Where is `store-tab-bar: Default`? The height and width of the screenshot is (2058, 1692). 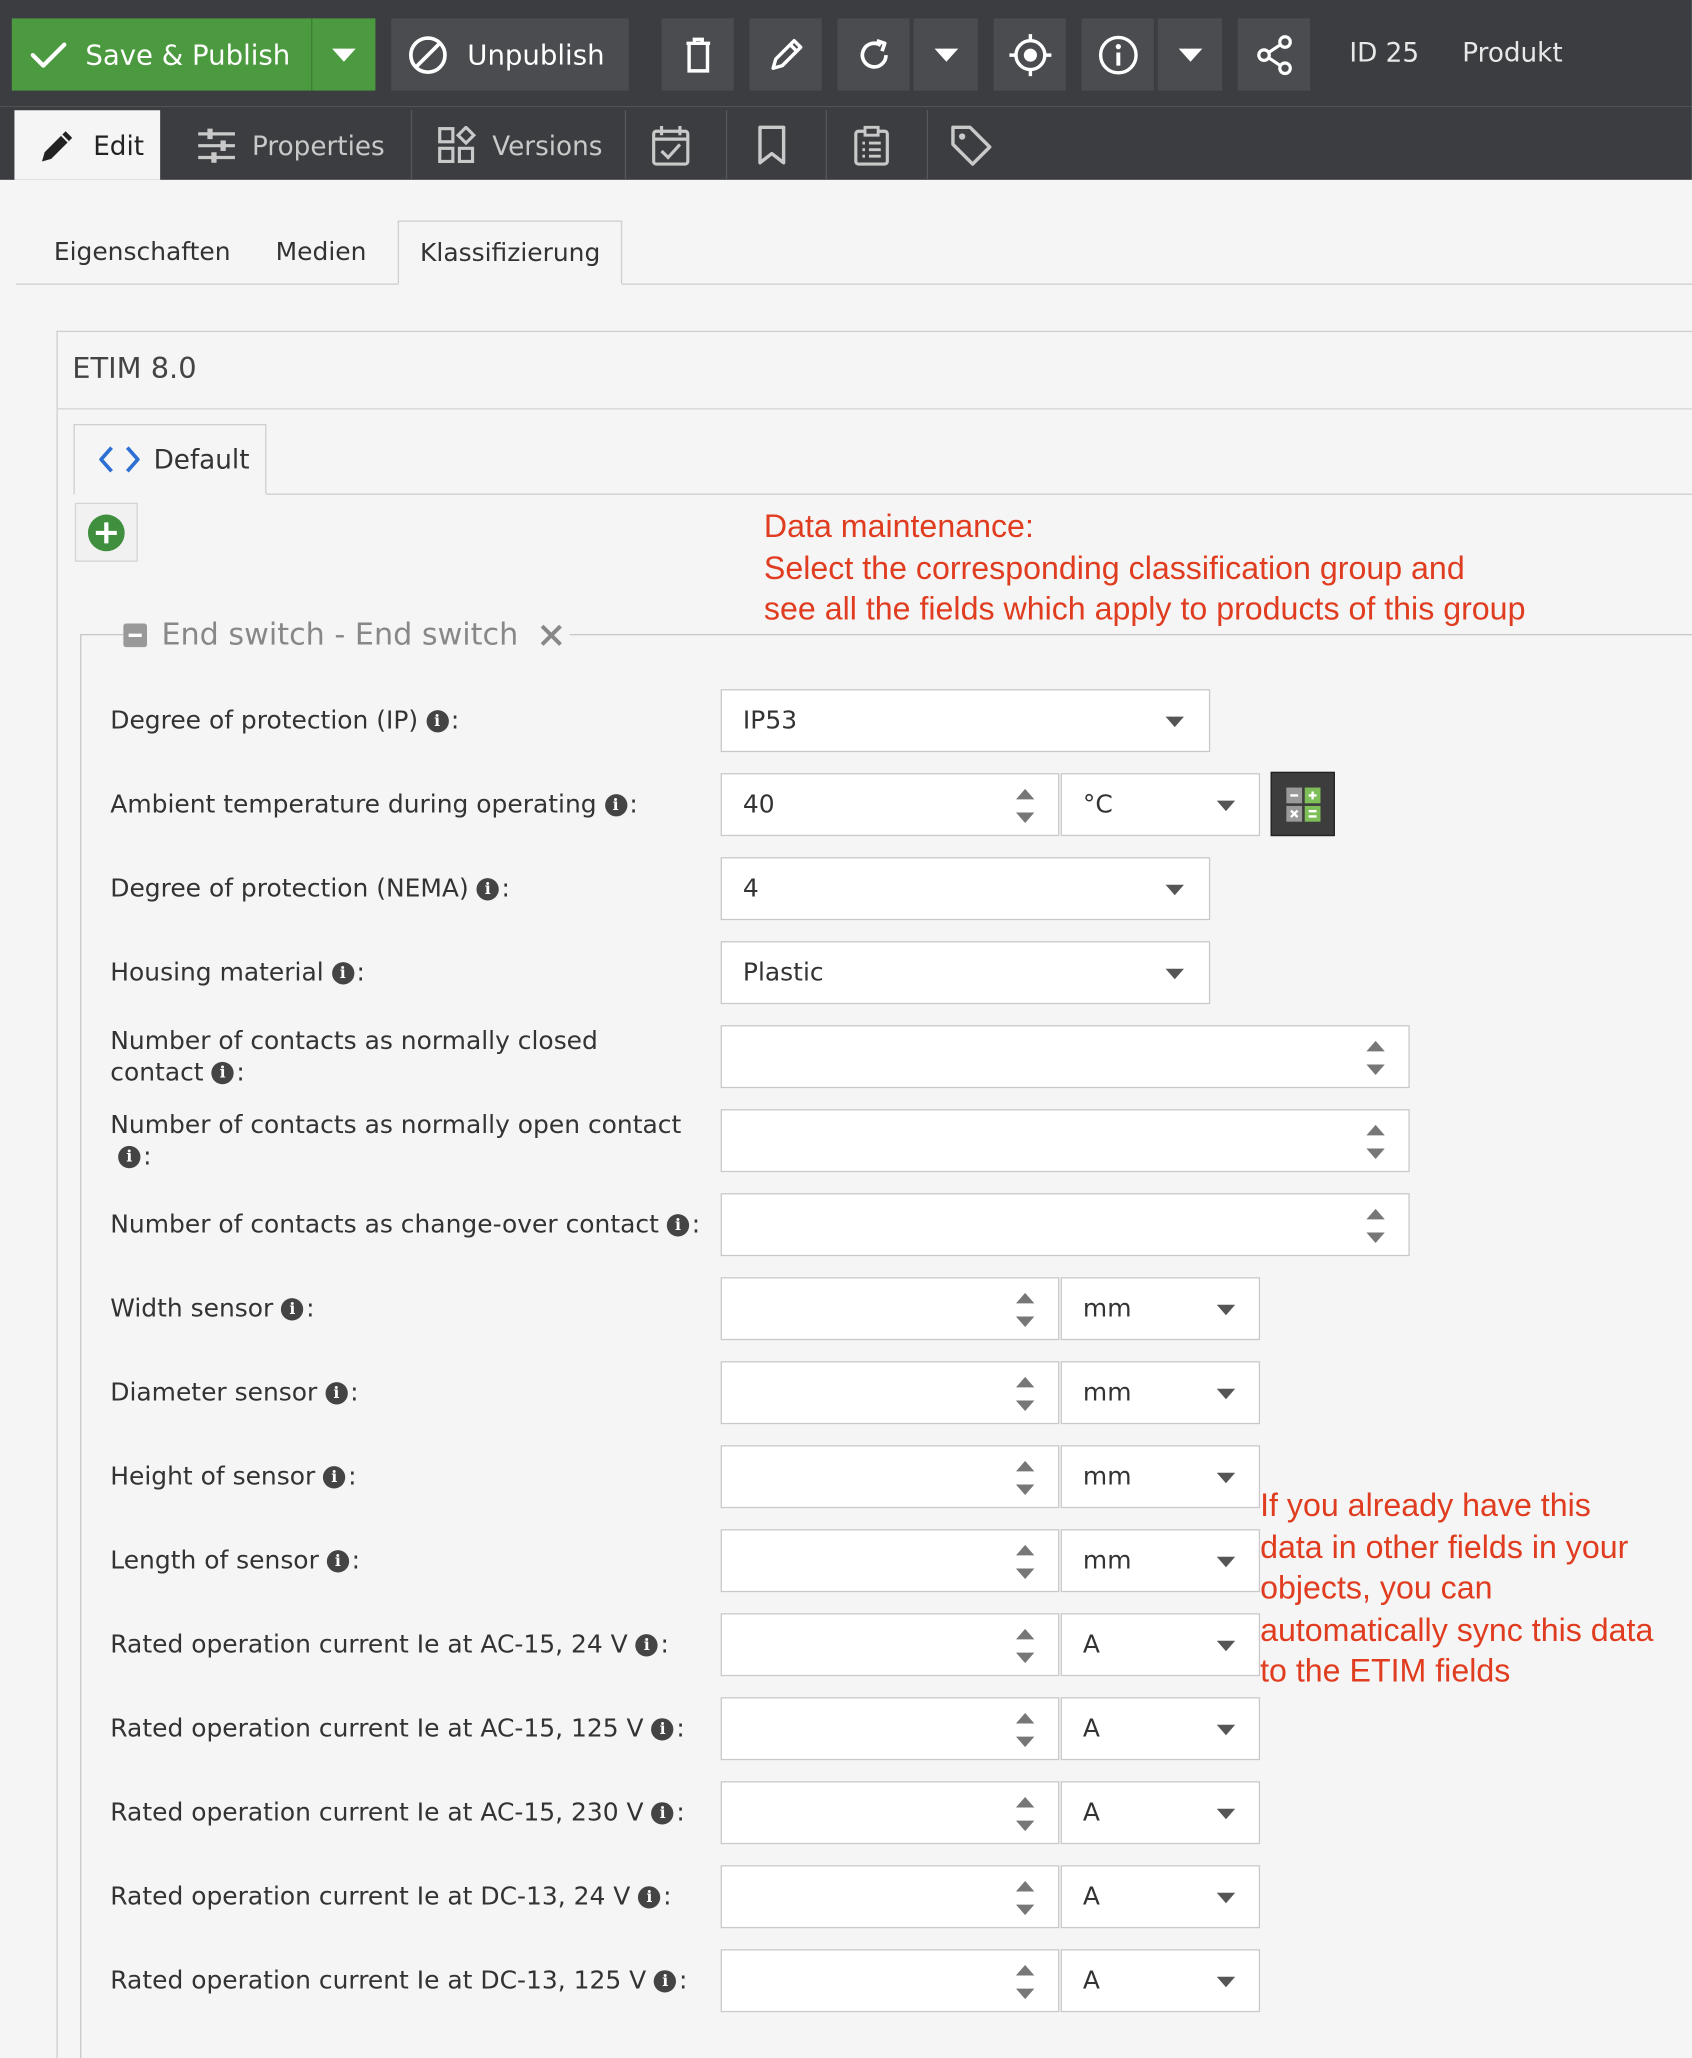 store-tab-bar: Default is located at coordinates (882, 459).